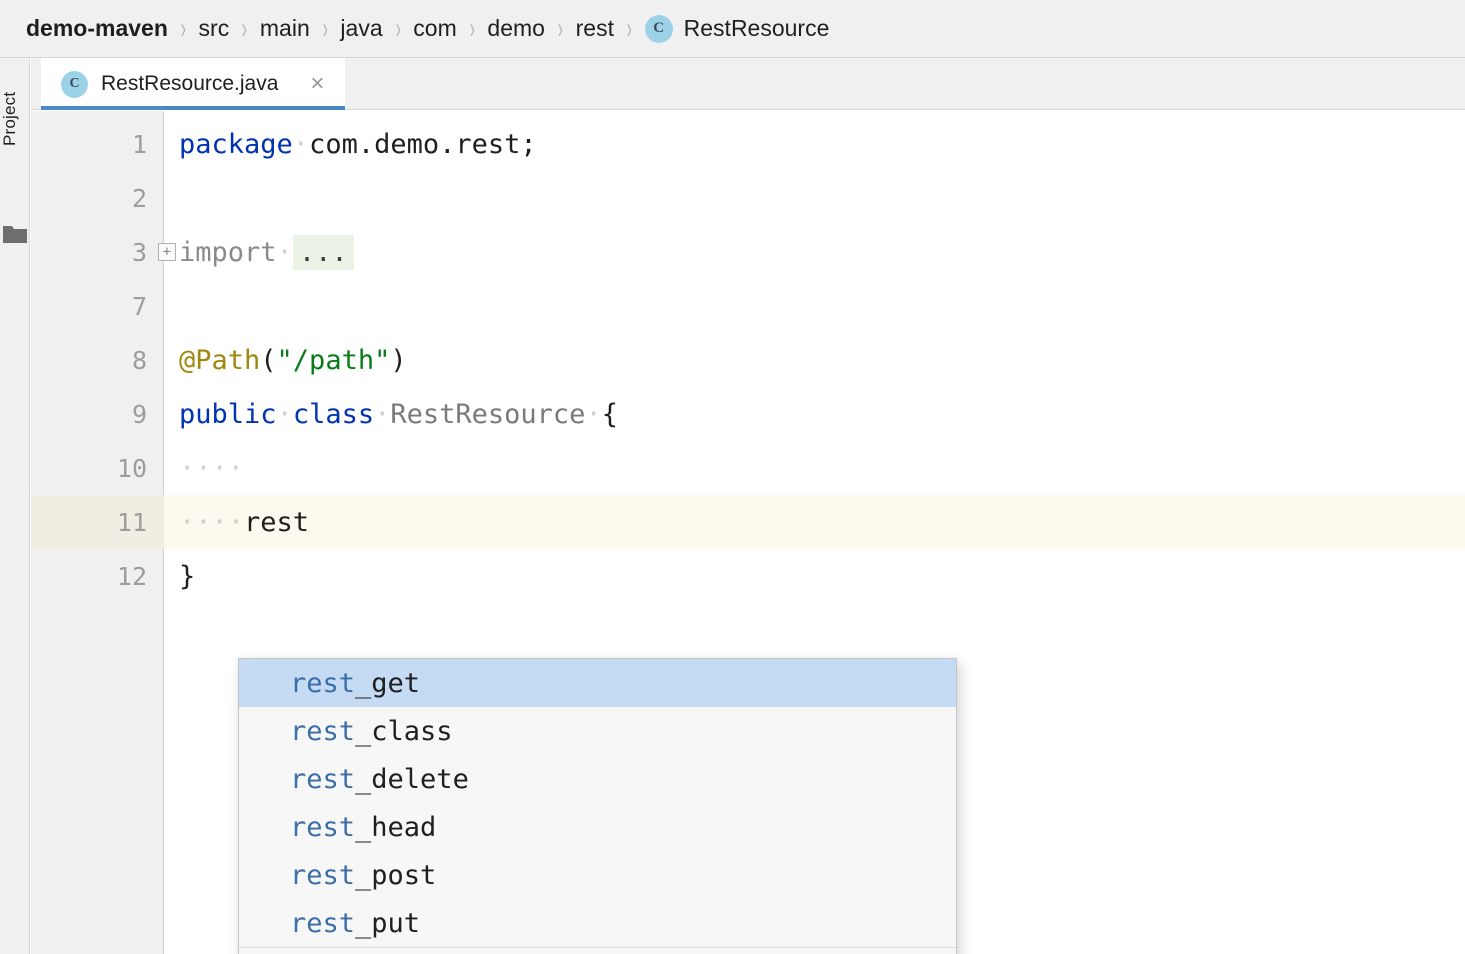 The width and height of the screenshot is (1465, 954). I want to click on code-text: package · com.demo.rest;, so click(358, 144).